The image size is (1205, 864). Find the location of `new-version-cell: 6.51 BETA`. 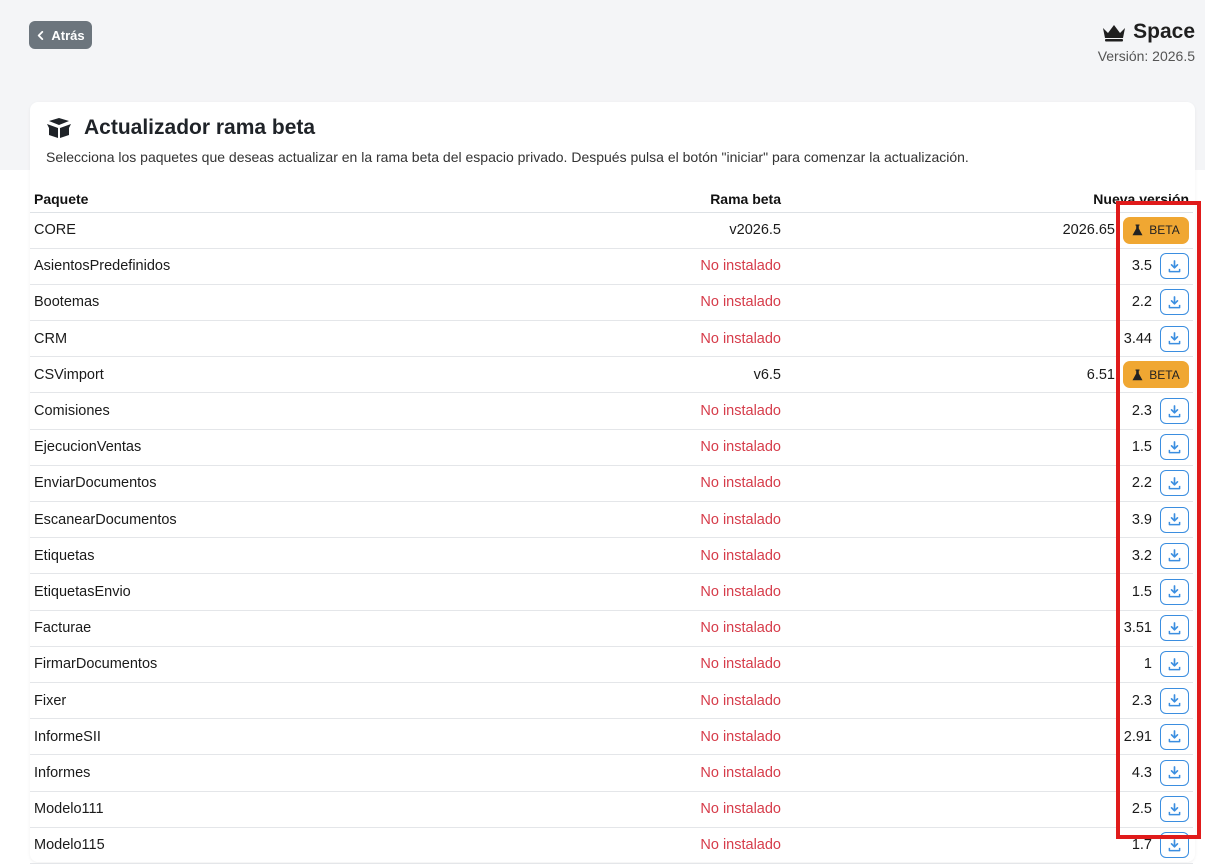

new-version-cell: 6.51 BETA is located at coordinates (989, 375).